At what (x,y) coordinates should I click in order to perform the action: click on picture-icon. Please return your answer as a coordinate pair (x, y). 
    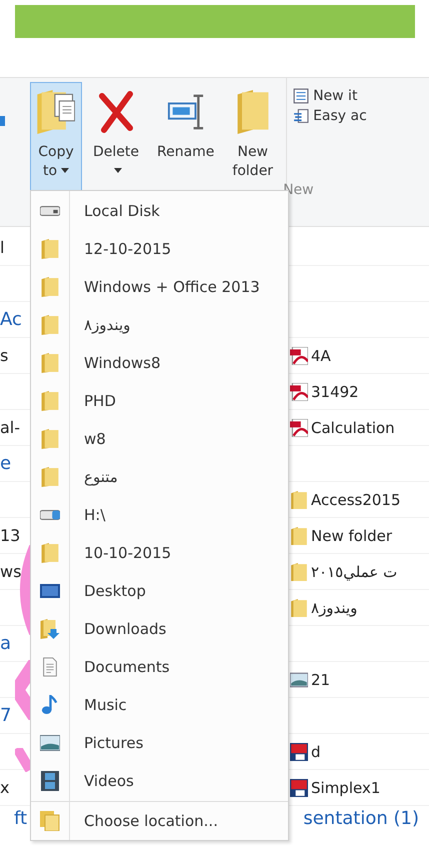
    Looking at the image, I should click on (50, 743).